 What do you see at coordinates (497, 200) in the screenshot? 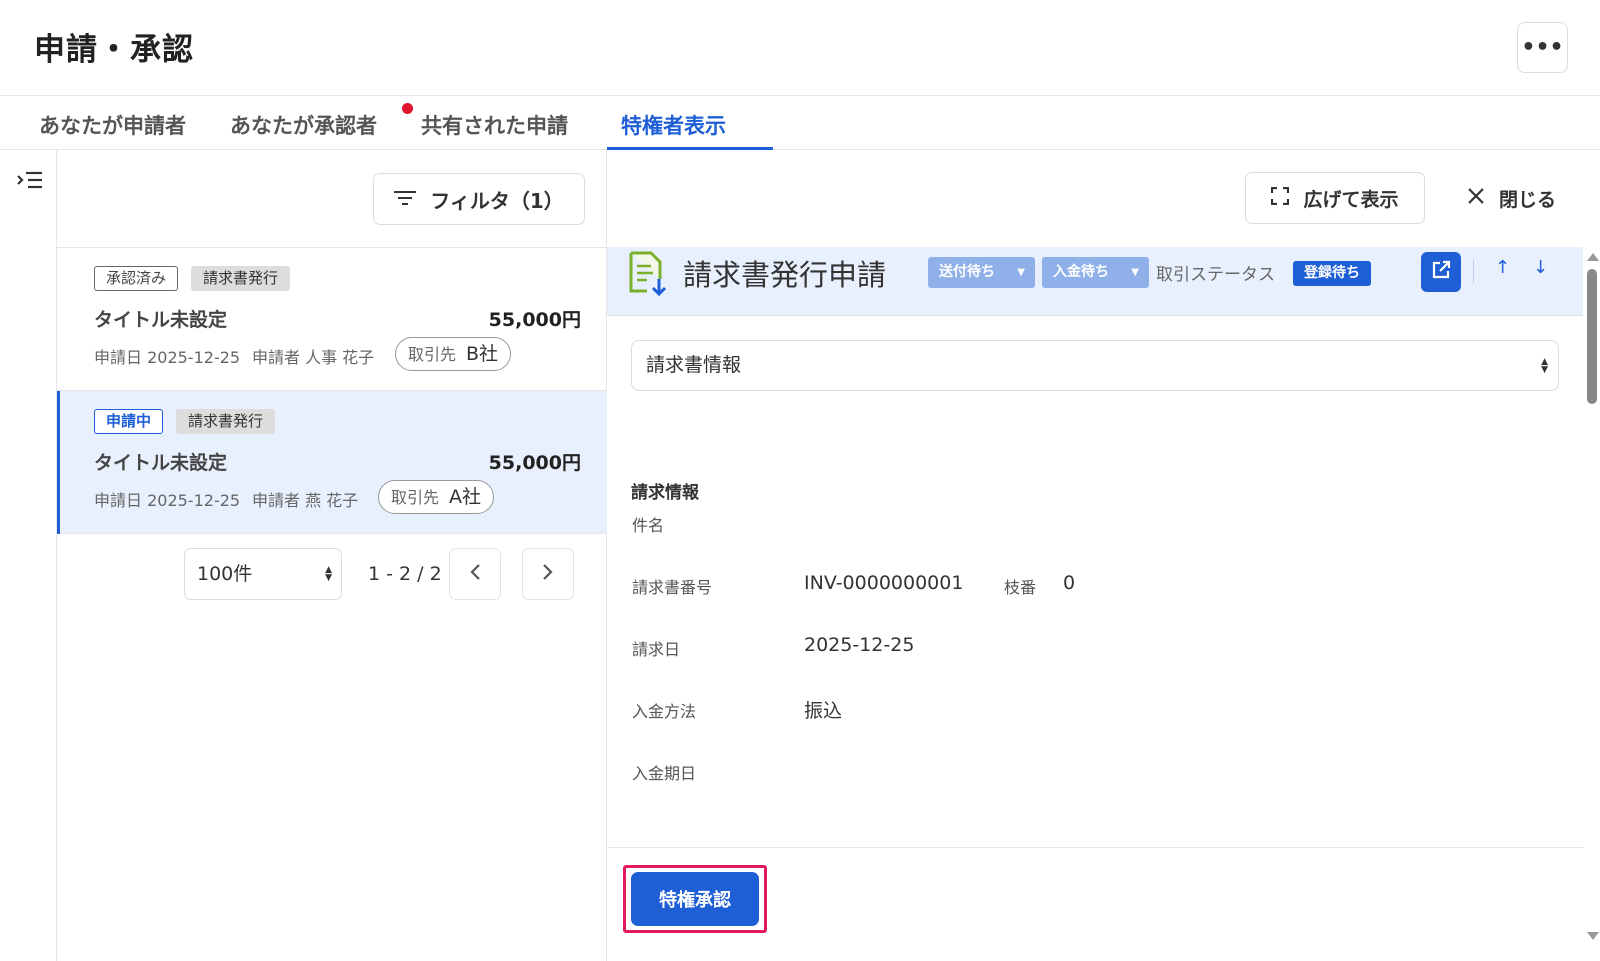
I see `filter-label: フィルタ（1）` at bounding box center [497, 200].